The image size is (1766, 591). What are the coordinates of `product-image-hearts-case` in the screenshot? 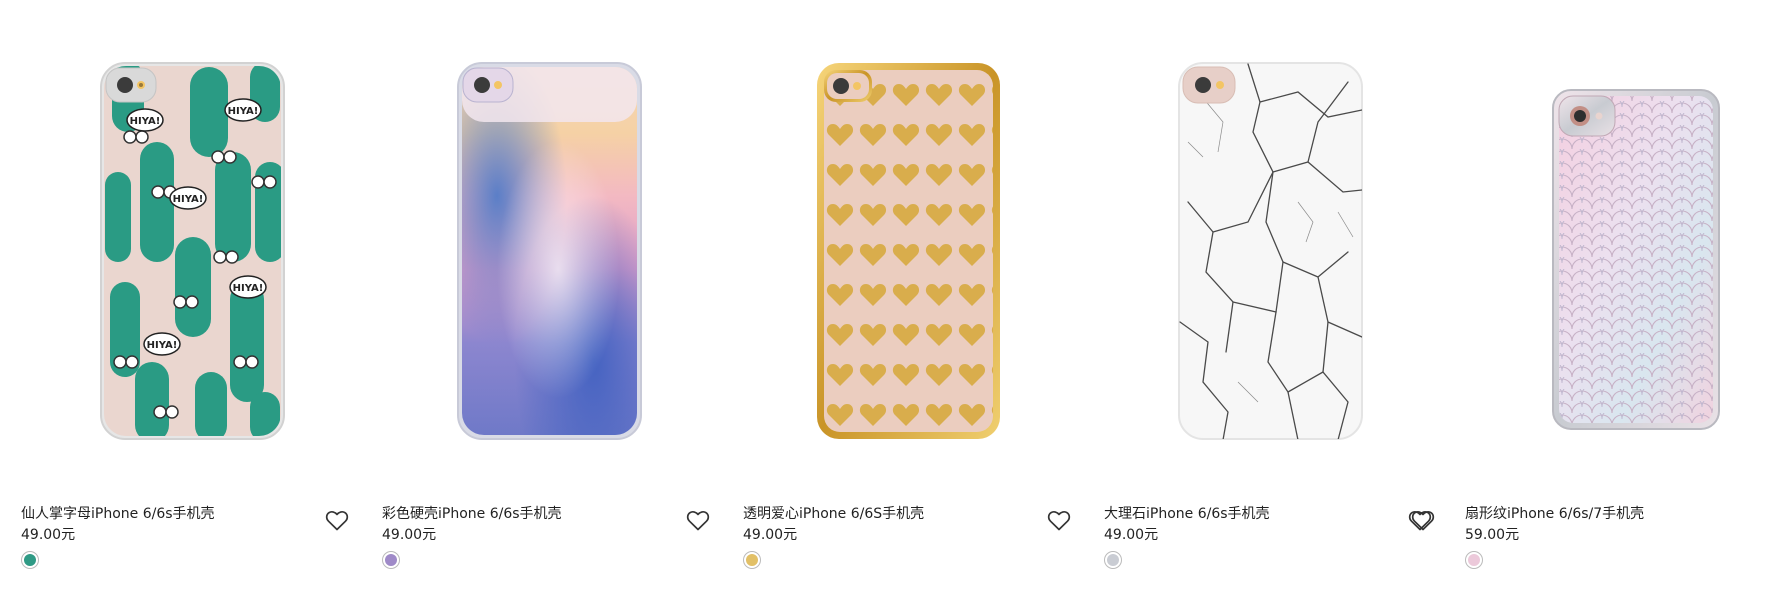 It's located at (908, 251).